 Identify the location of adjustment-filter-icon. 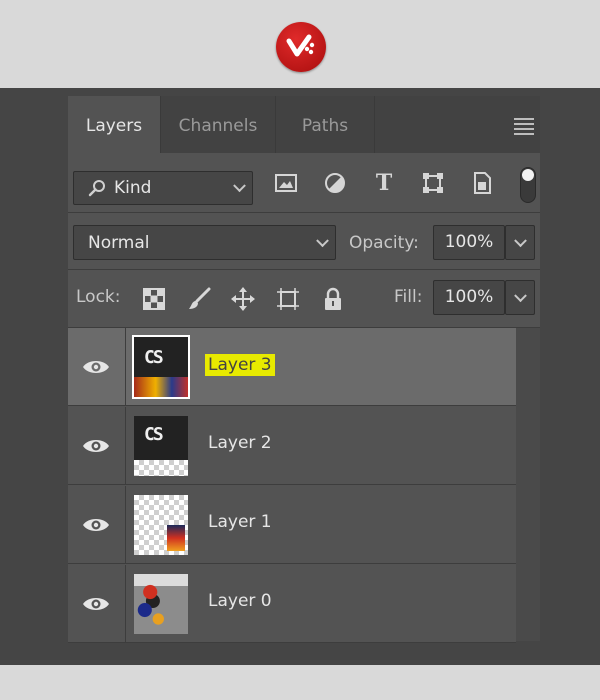
(335, 183).